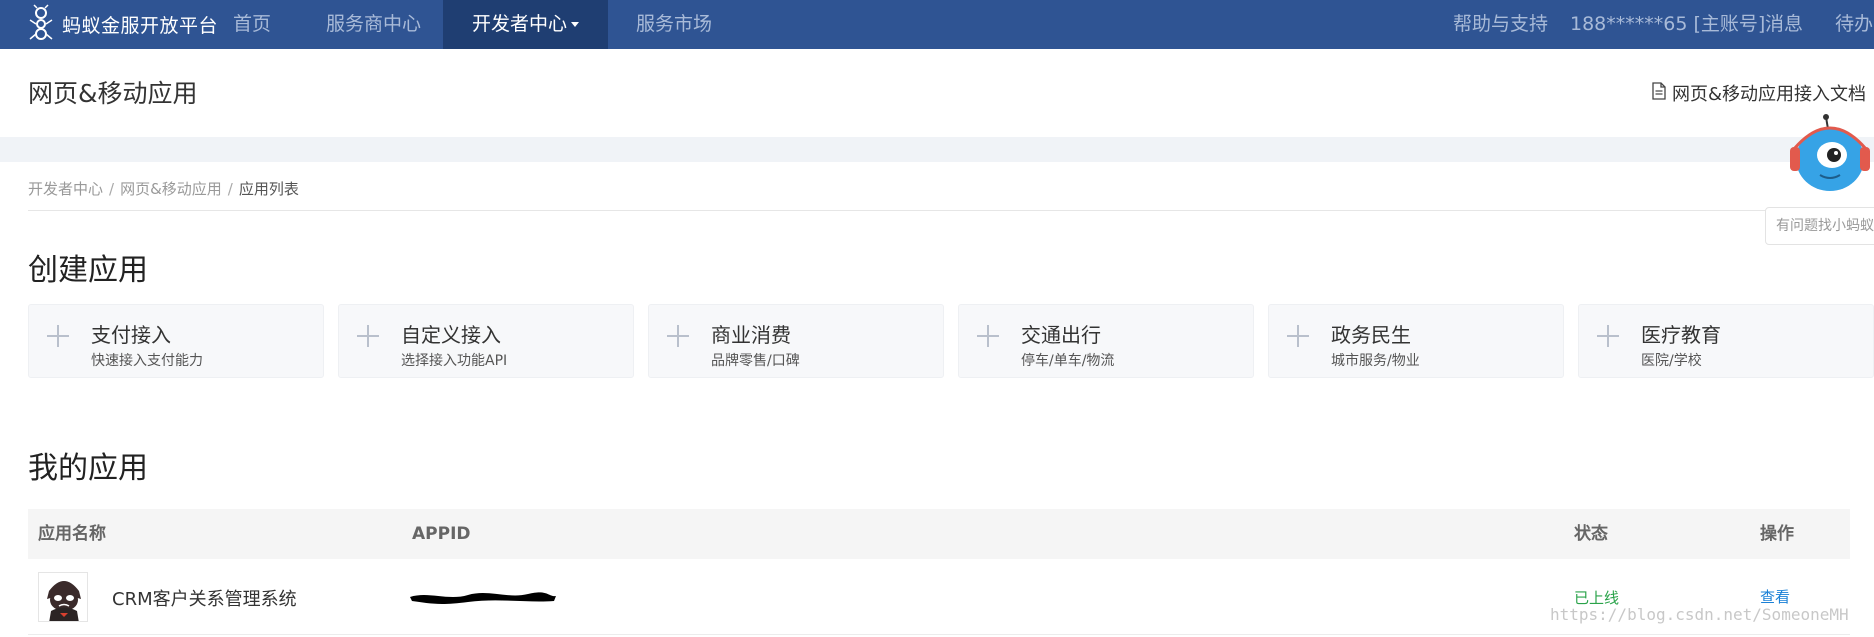 This screenshot has height=637, width=1874. Describe the element at coordinates (483, 597) in the screenshot. I see `appid-redacted` at that location.